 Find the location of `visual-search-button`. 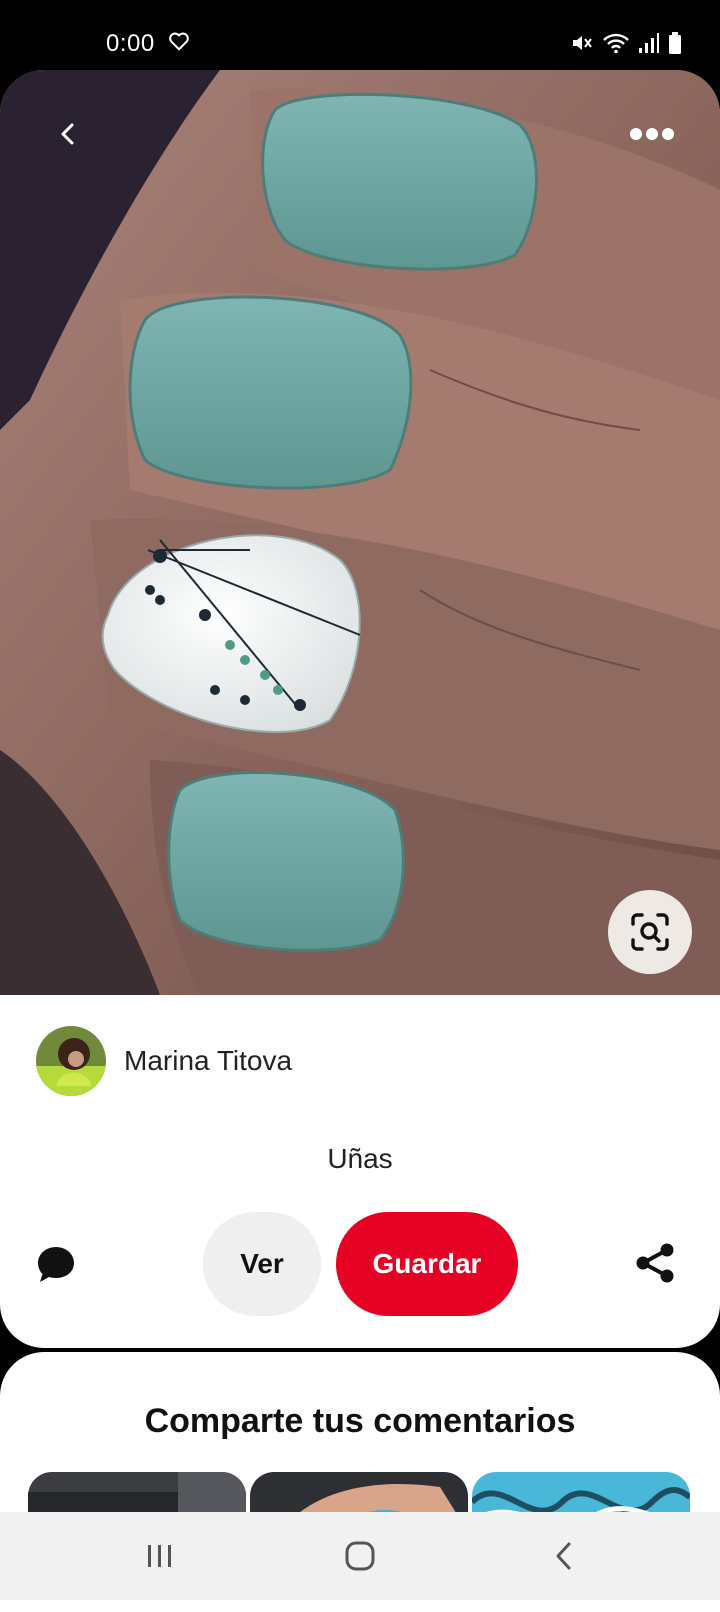

visual-search-button is located at coordinates (650, 932).